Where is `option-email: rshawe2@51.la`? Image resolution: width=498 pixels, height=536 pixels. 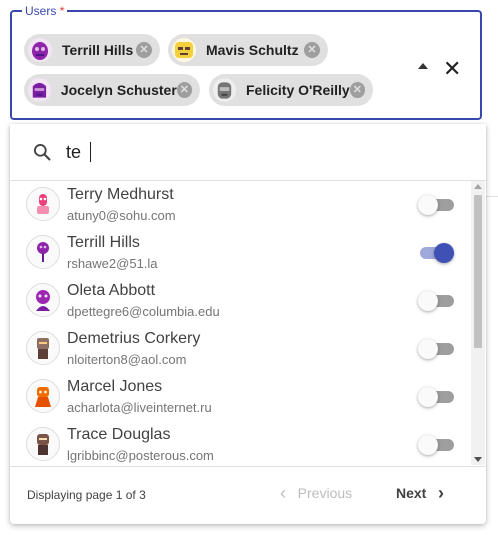 option-email: rshawe2@51.la is located at coordinates (112, 263).